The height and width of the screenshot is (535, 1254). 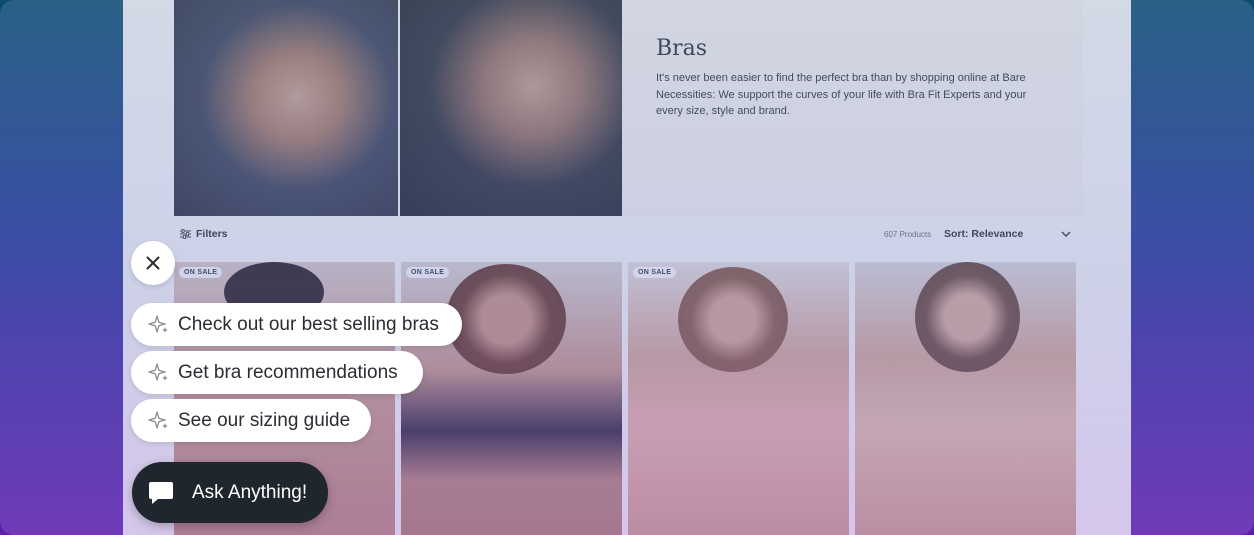 I want to click on filters-label: Filters, so click(x=212, y=234).